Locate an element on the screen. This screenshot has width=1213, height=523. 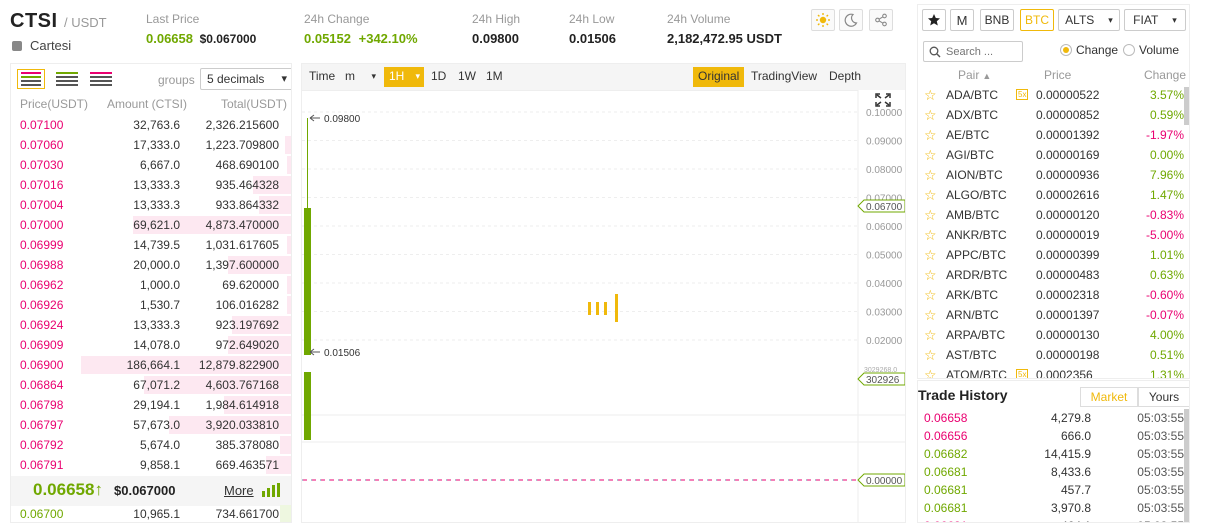
current-price-tag: 0.06700 is located at coordinates (881, 206).